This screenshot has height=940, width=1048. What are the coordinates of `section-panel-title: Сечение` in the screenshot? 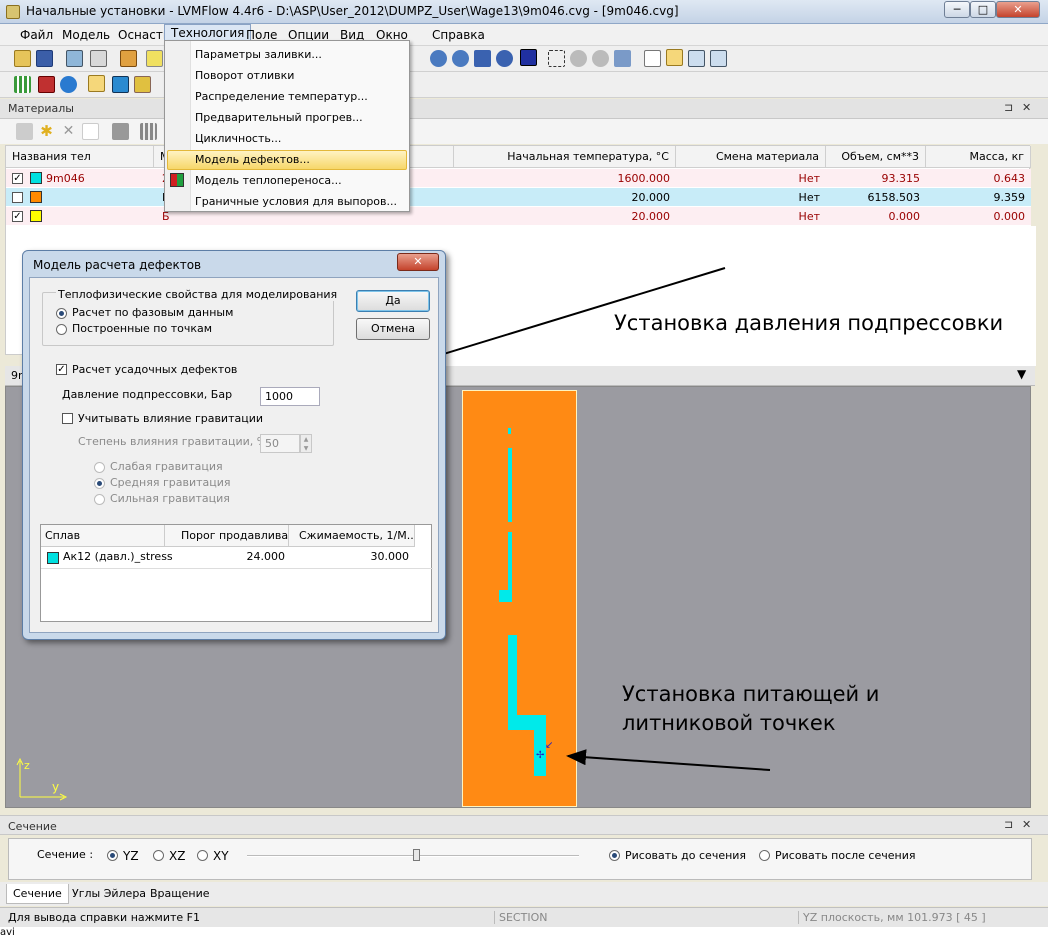 It's located at (32, 826).